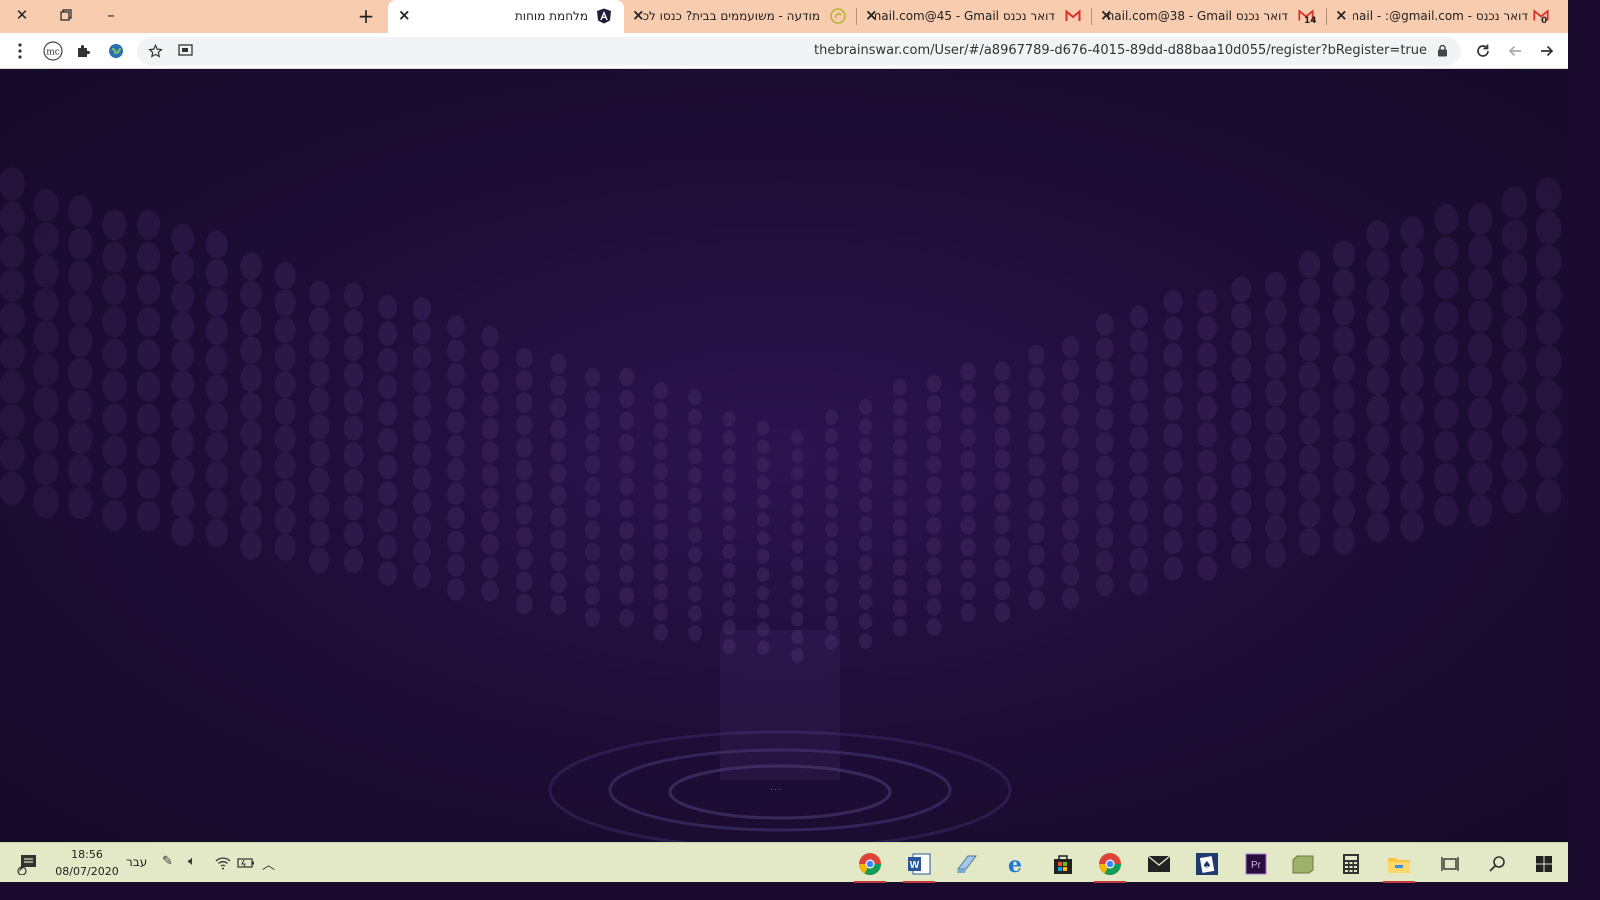  I want to click on tab-gmail-1: × דואר נכנס - Gmail - ‎:@gmail.com 0, so click(1447, 16).